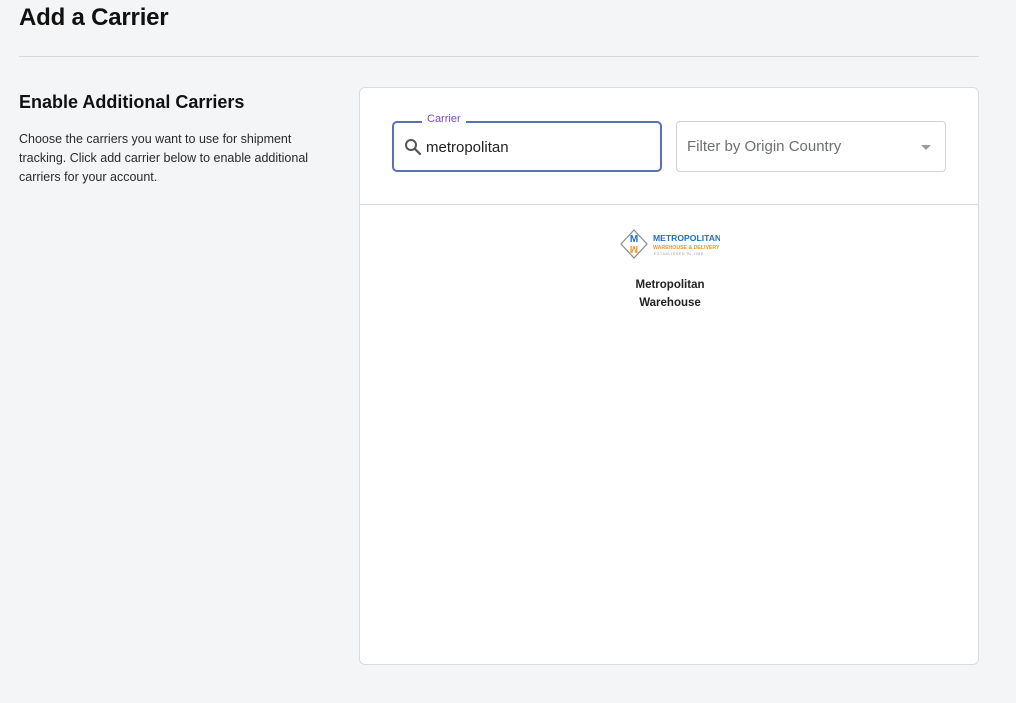  I want to click on logo-line3: ESTABLISHED IN 1988, so click(678, 254).